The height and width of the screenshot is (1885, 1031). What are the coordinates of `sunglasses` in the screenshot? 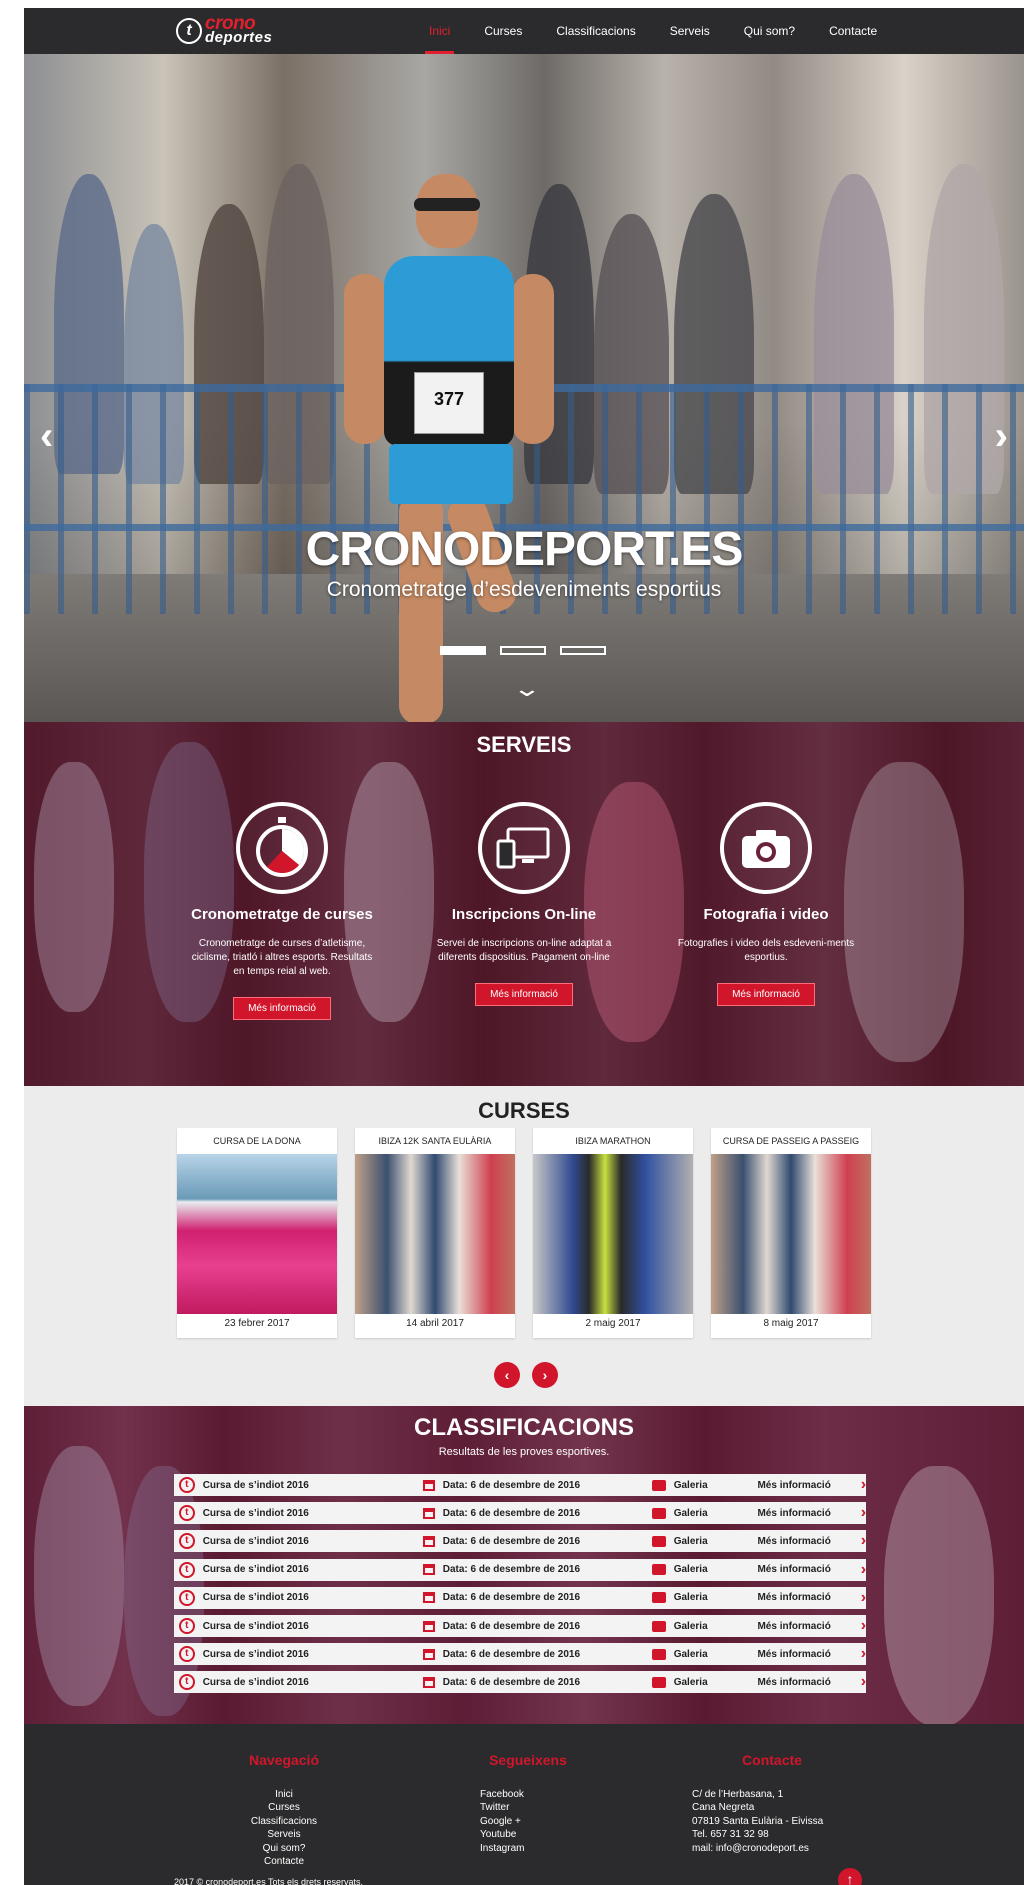 It's located at (447, 204).